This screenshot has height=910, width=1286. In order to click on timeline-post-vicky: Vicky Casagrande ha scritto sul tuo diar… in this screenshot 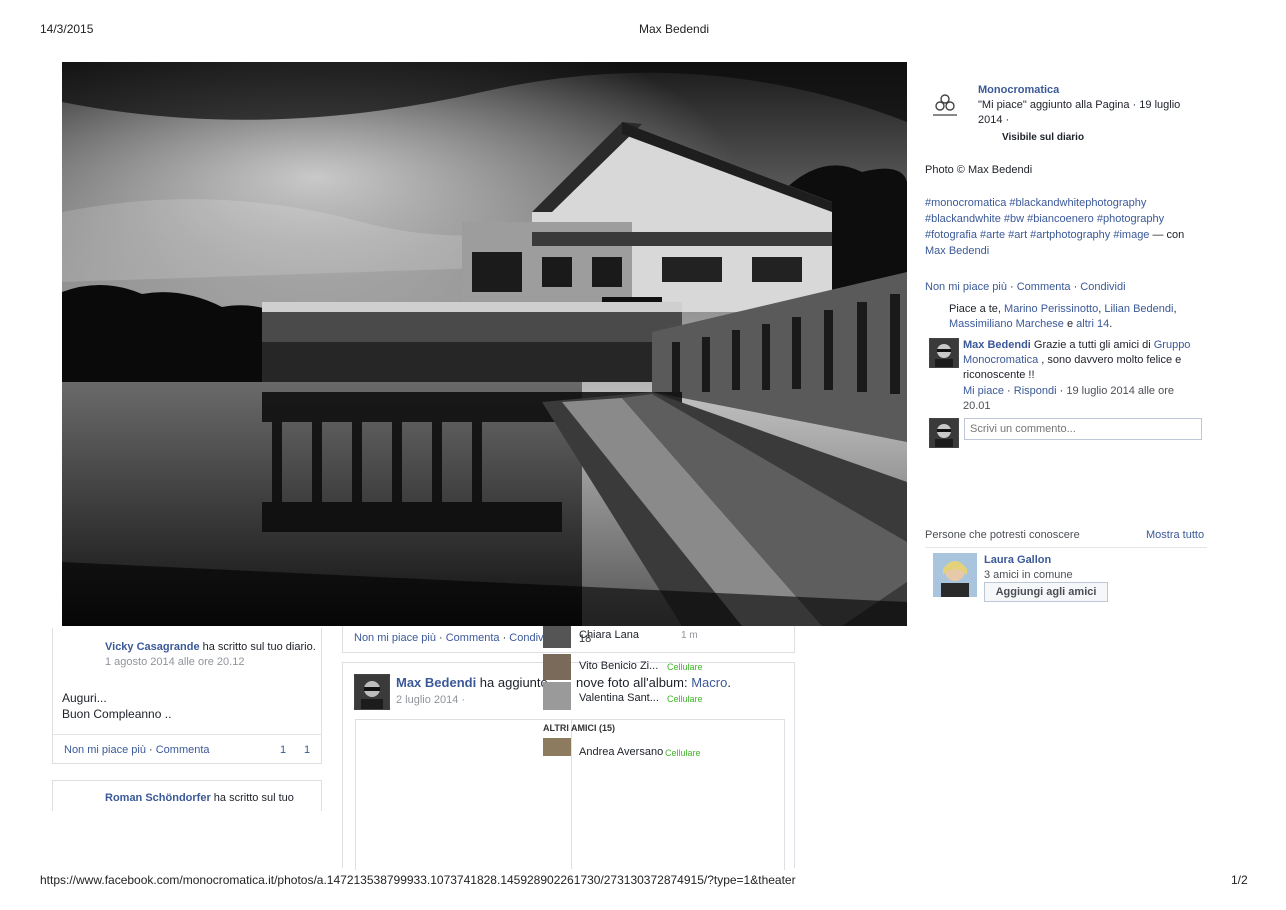, I will do `click(187, 696)`.